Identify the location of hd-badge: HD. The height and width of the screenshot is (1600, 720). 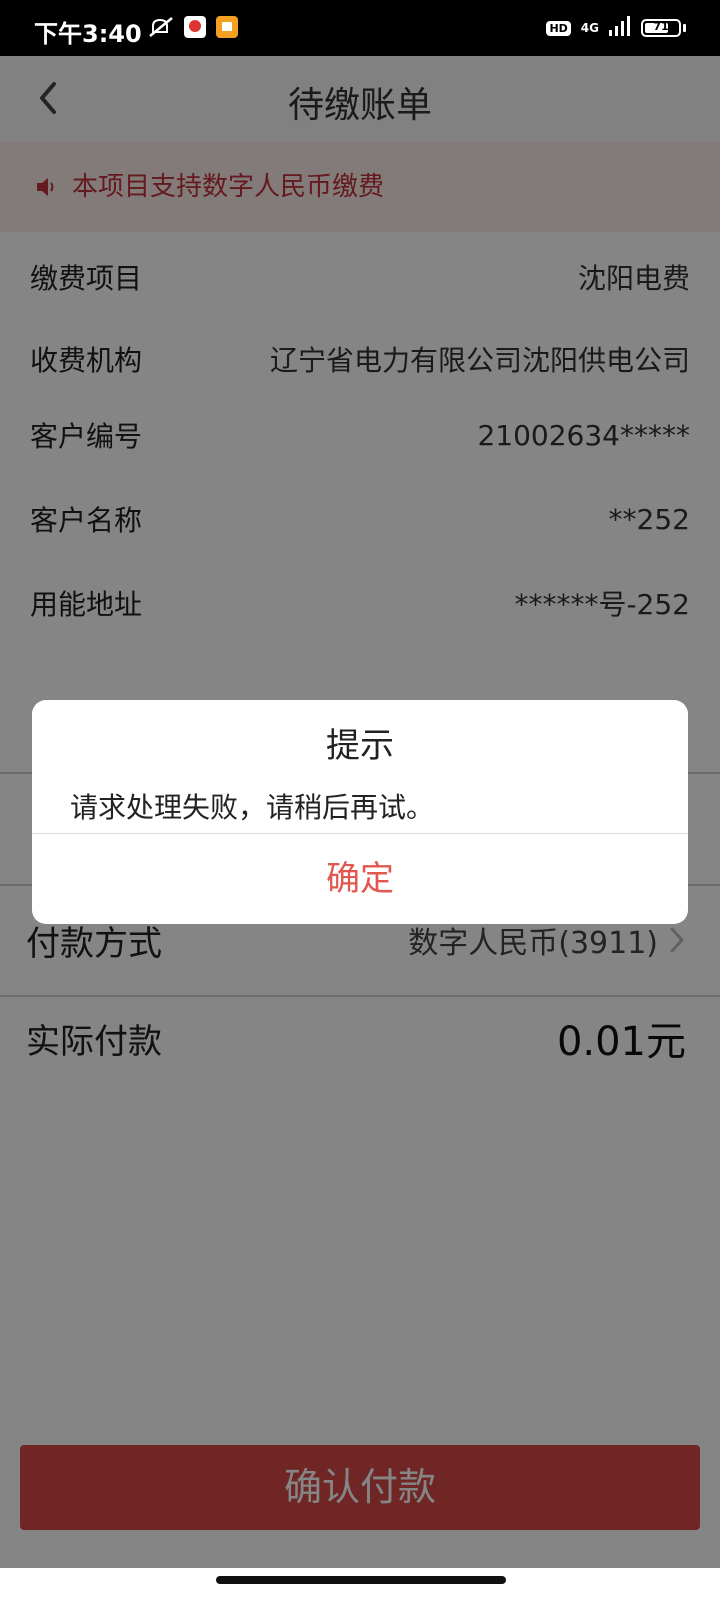
(558, 28).